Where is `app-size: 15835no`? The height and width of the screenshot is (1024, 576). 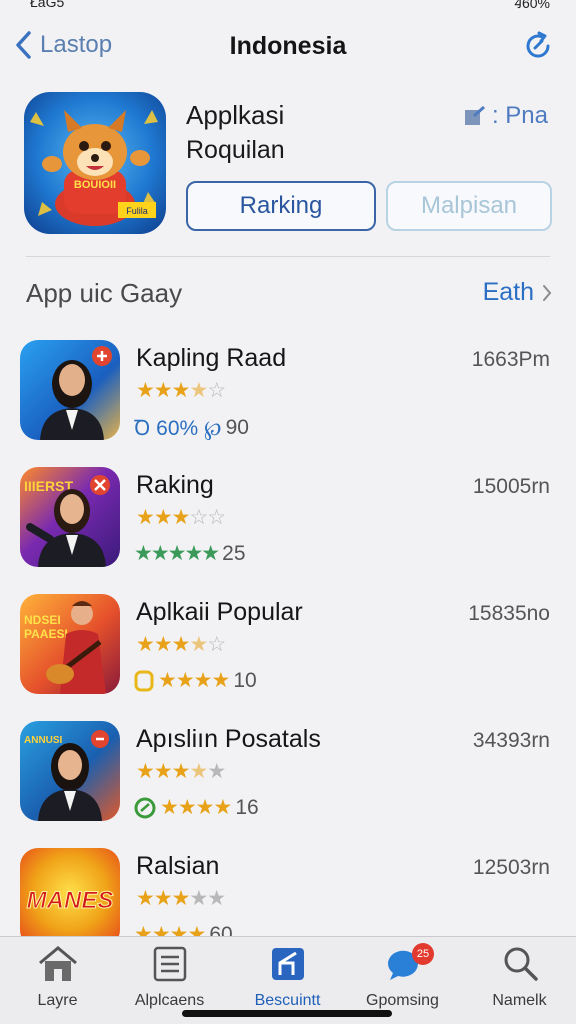
app-size: 15835no is located at coordinates (509, 613).